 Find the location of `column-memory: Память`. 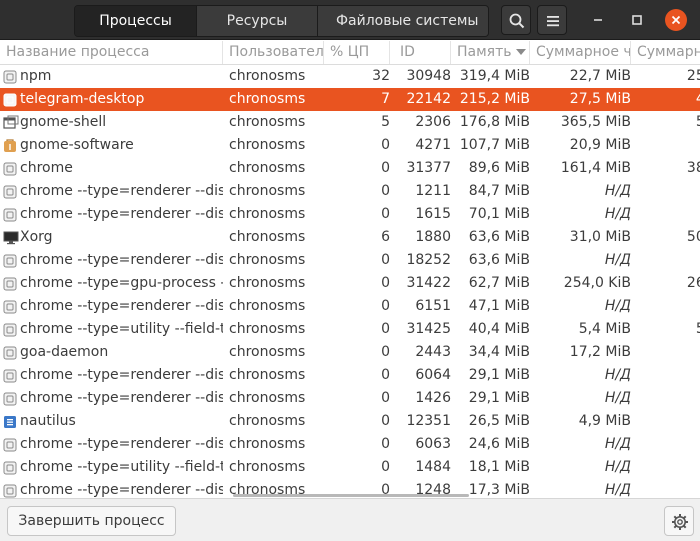

column-memory: Память is located at coordinates (490, 52).